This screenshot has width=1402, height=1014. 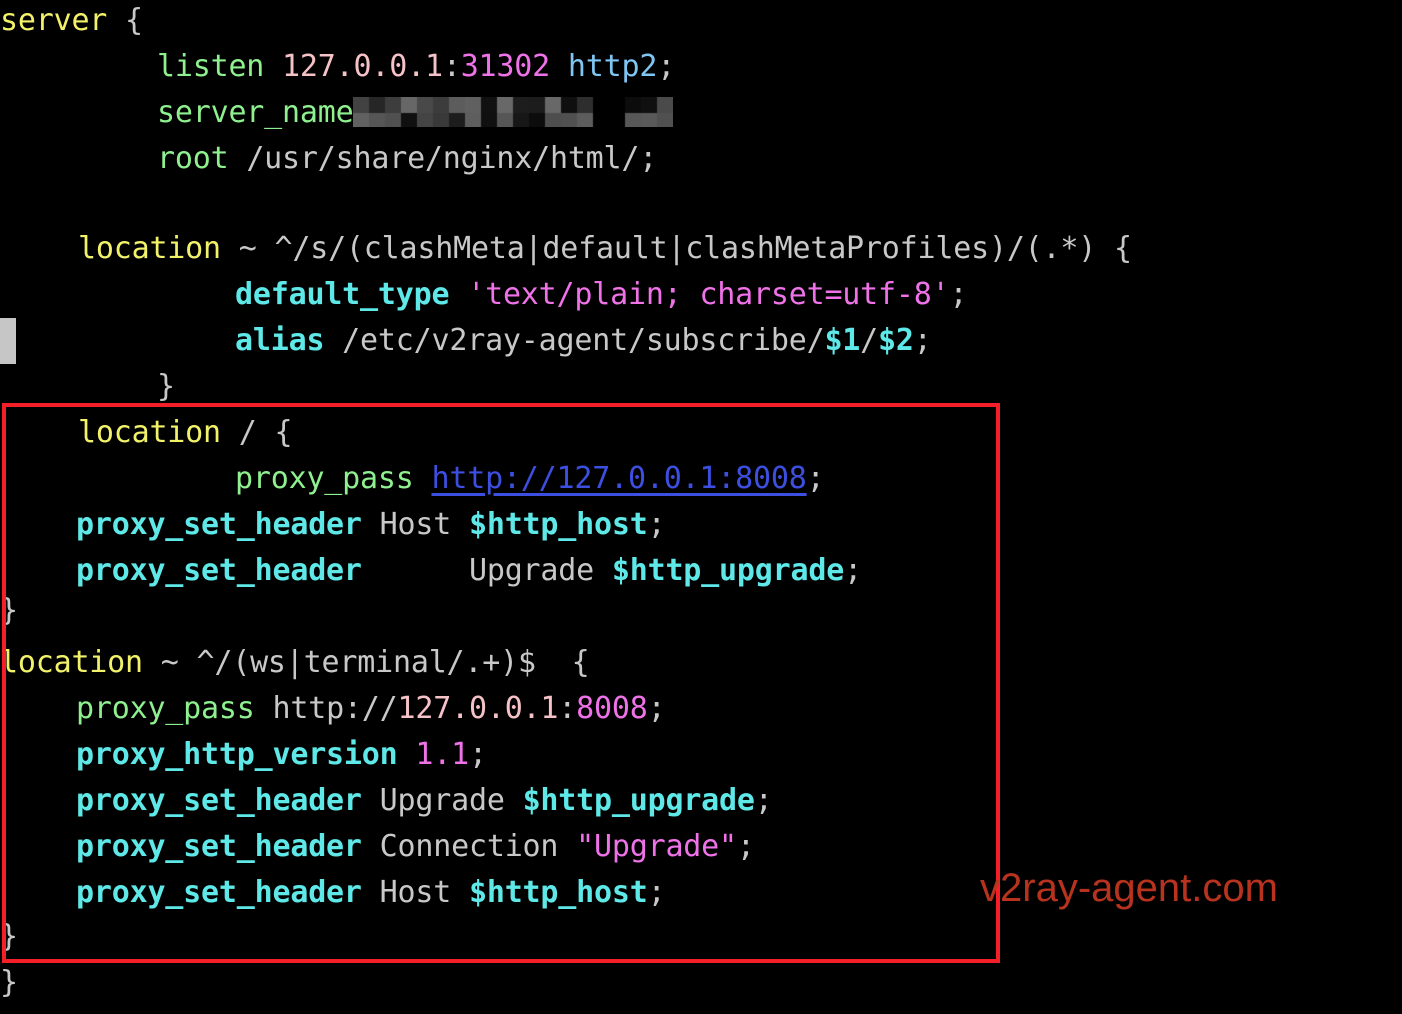 What do you see at coordinates (513, 111) in the screenshot?
I see `redacted-server-name` at bounding box center [513, 111].